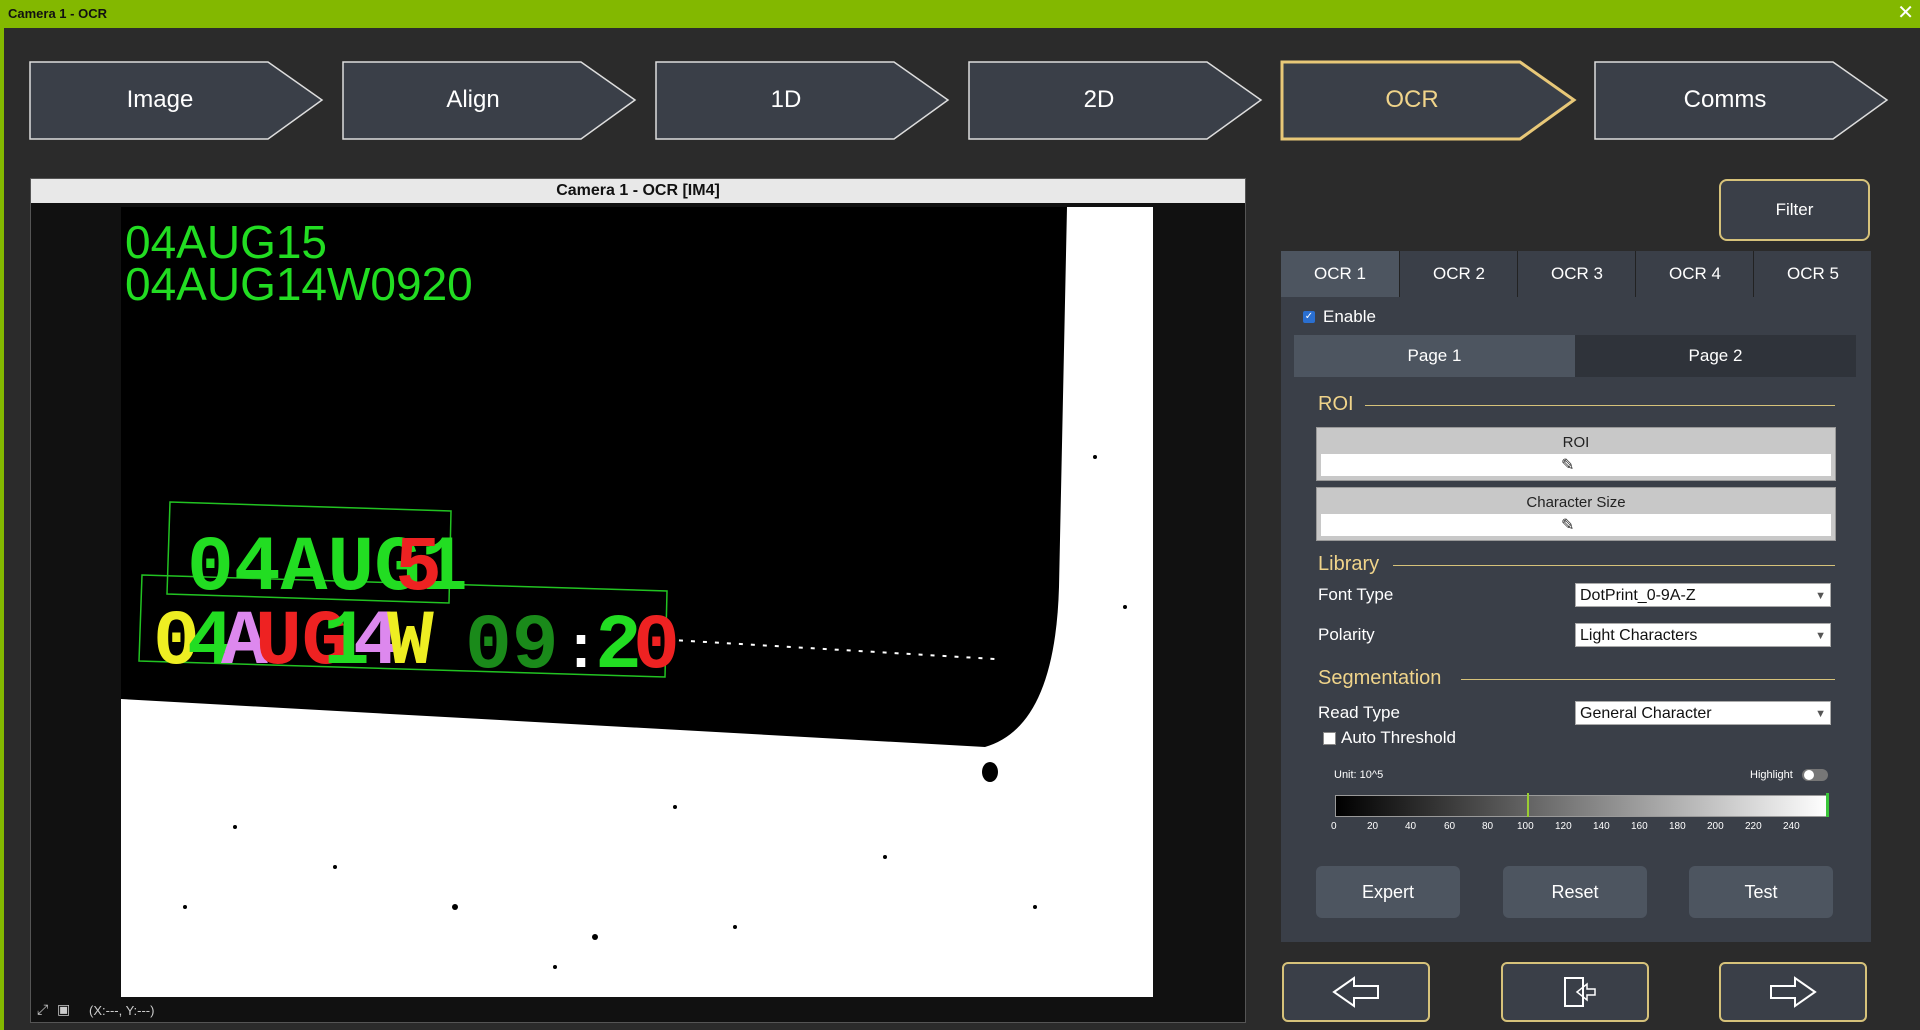 Image resolution: width=1920 pixels, height=1030 pixels. I want to click on font-type-select: DotPrint_0-9A-Z ▼, so click(1703, 595).